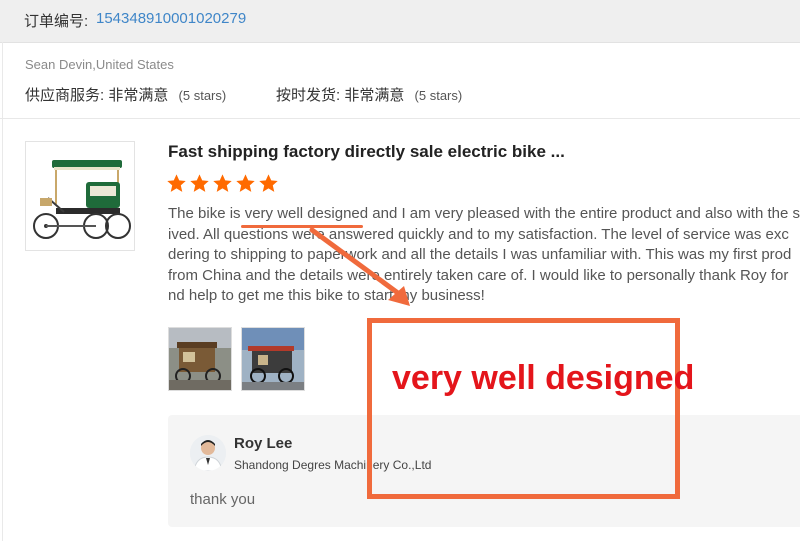 The height and width of the screenshot is (541, 800). I want to click on reply-text: thank you, so click(223, 499).